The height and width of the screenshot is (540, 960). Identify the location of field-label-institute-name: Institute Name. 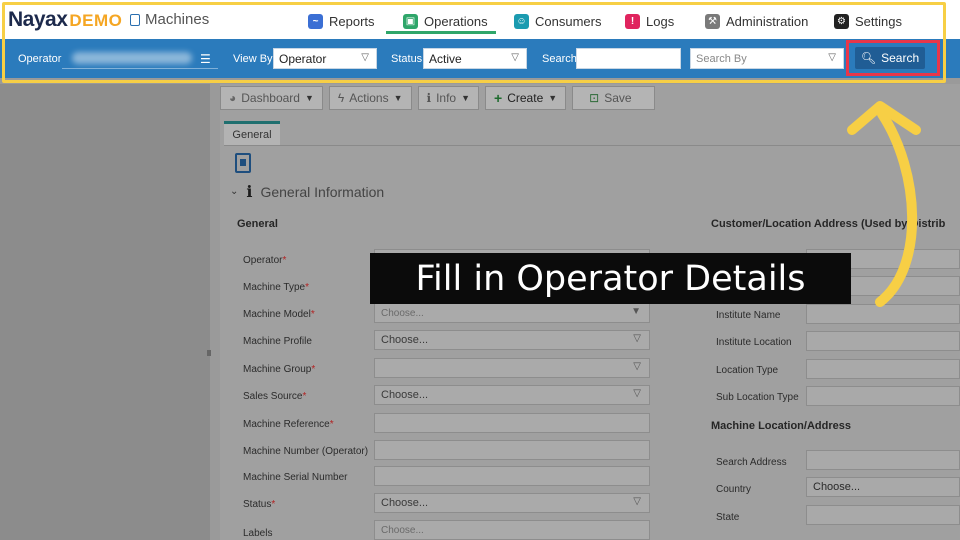
(748, 315).